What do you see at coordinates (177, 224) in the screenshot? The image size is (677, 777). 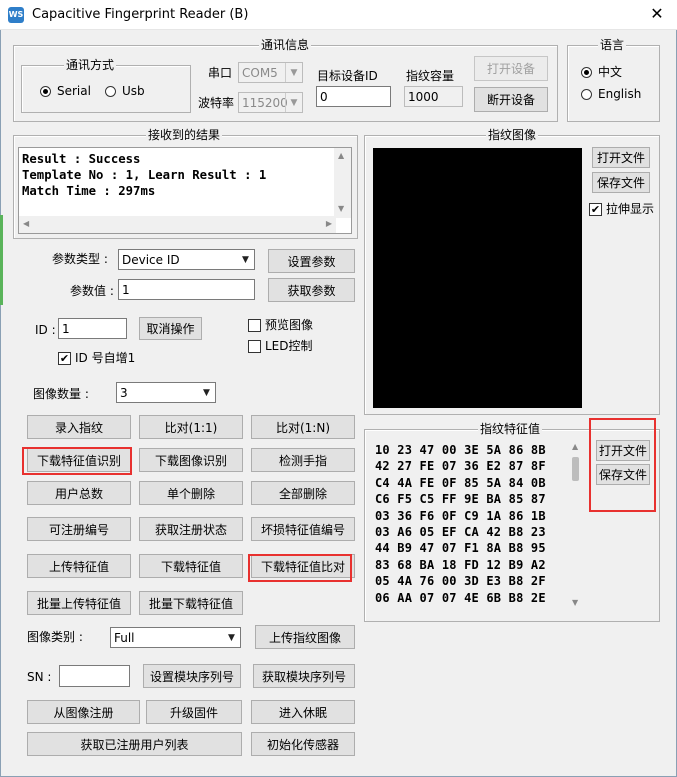 I see `horizontal-scrollbar: ◀ ▶` at bounding box center [177, 224].